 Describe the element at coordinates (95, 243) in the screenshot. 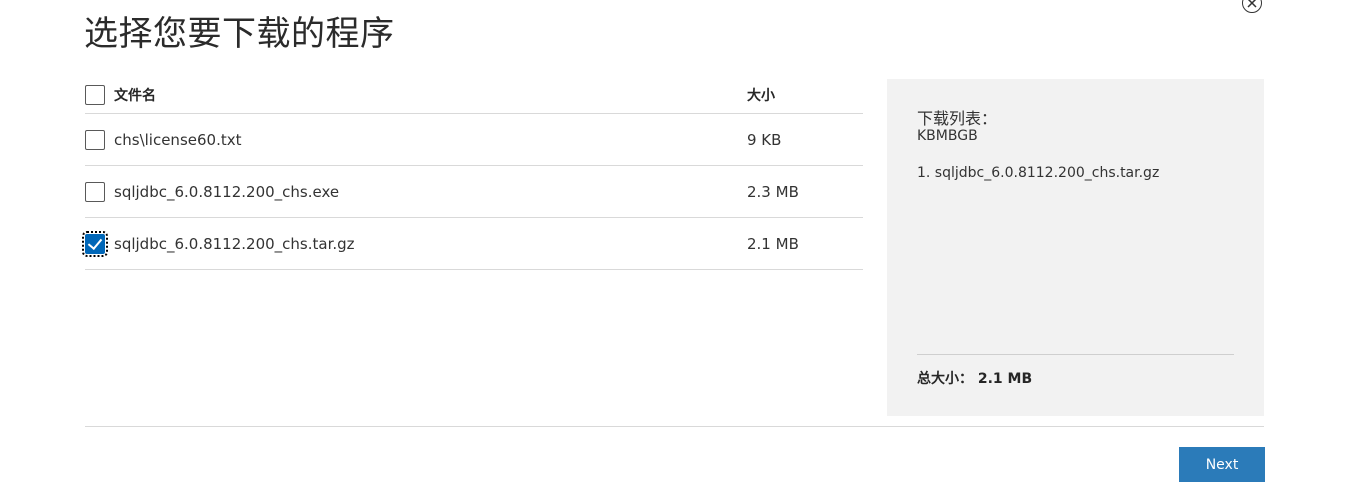

I see `file-checkbox-checked` at that location.